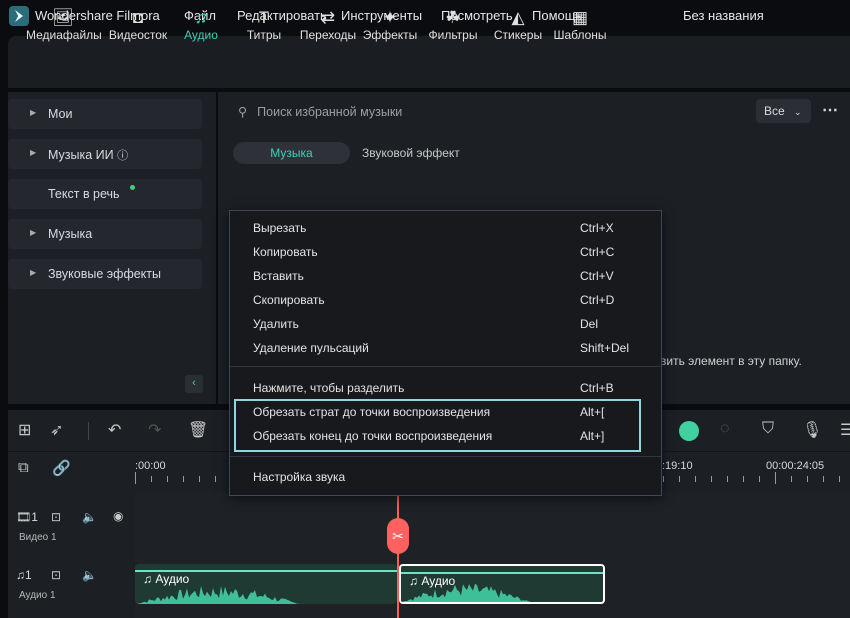 This screenshot has height=618, width=850. What do you see at coordinates (114, 430) in the screenshot?
I see `undo-icon: ↶` at bounding box center [114, 430].